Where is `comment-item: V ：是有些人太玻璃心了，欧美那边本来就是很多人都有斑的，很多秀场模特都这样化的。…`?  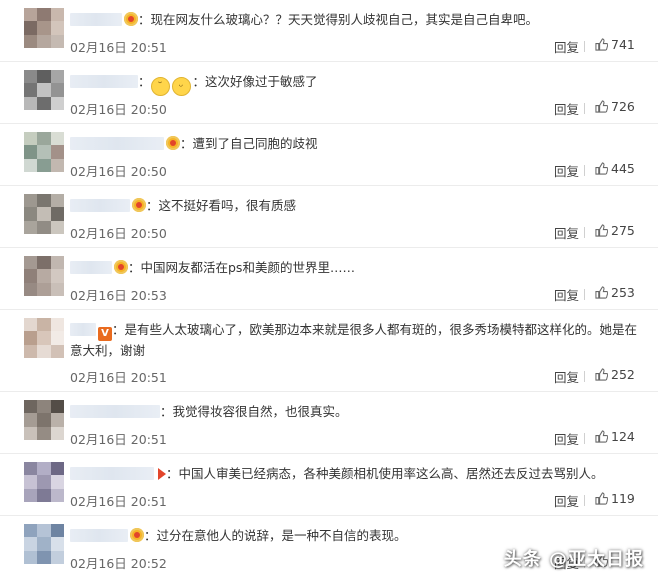 comment-item: V ：是有些人太玻璃心了，欧美那边本来就是很多人都有斑的，很多秀场模特都这样化的。… is located at coordinates (329, 351).